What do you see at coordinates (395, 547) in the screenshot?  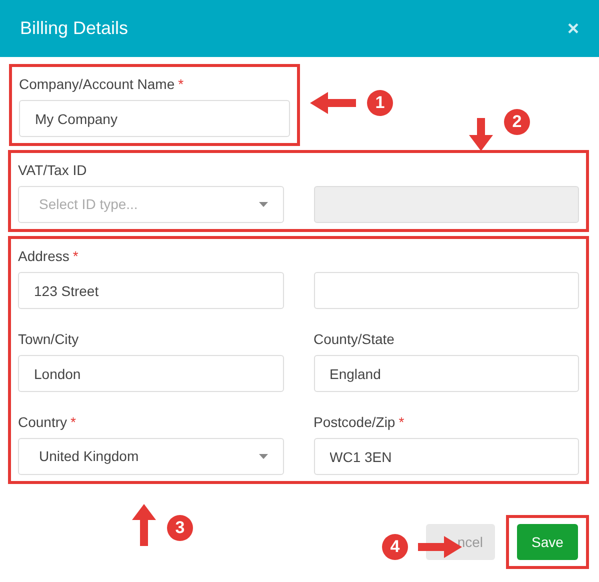 I see `step-number: 4` at bounding box center [395, 547].